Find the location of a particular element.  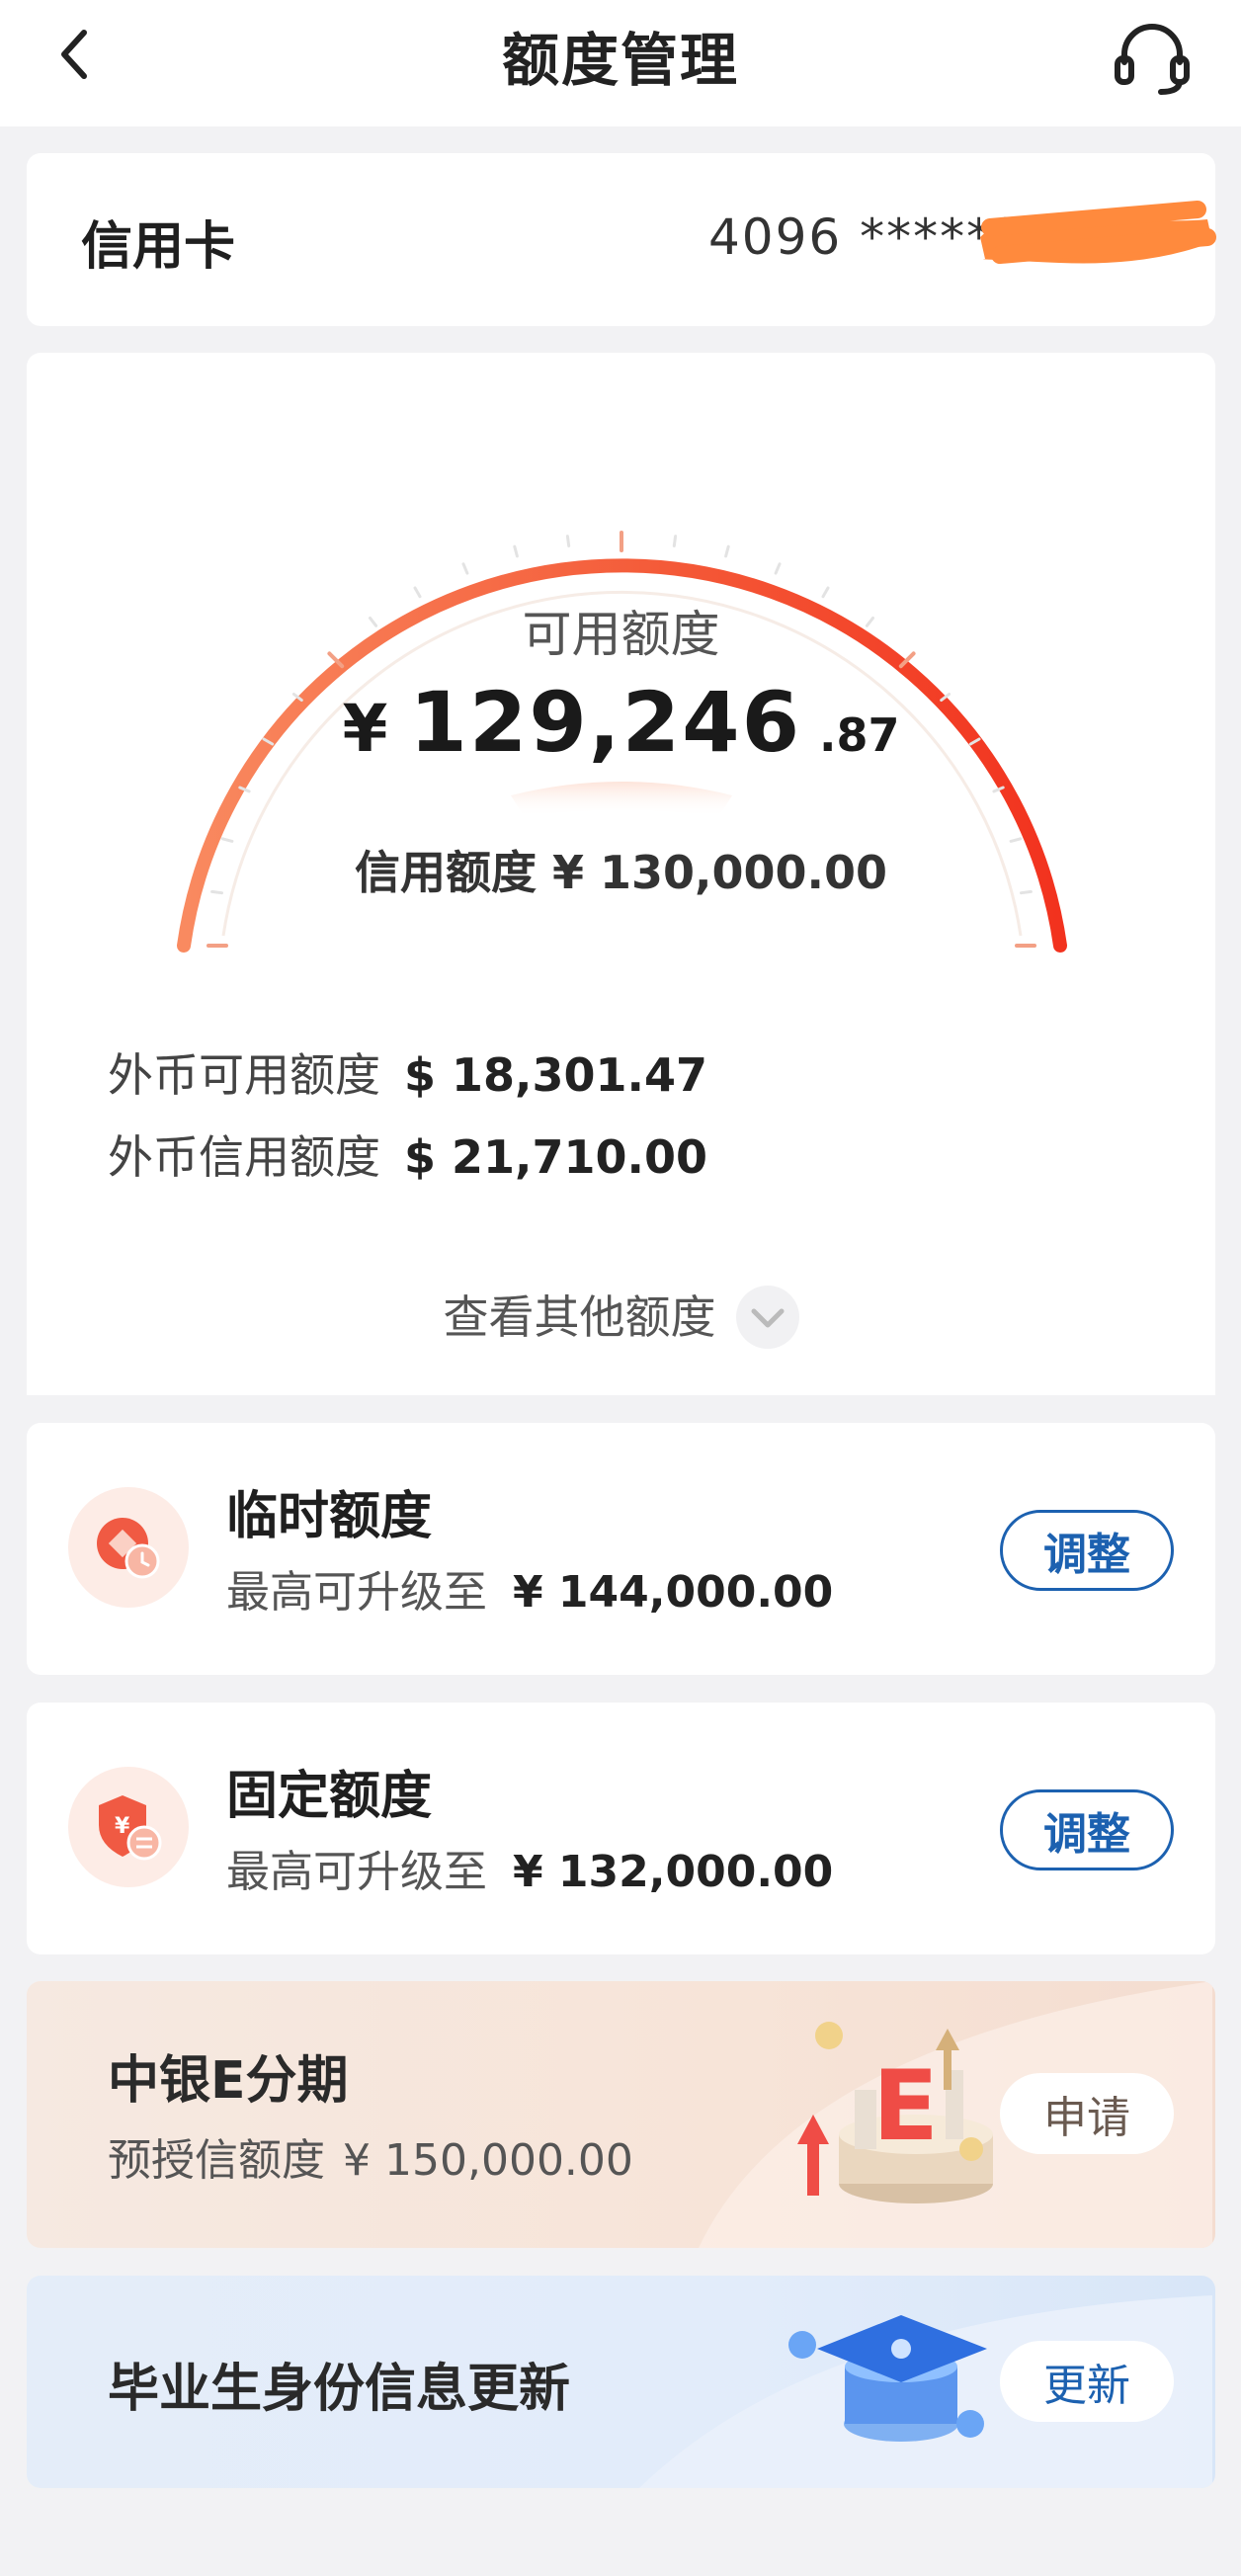

apply-button: 申请 is located at coordinates (1087, 2113).